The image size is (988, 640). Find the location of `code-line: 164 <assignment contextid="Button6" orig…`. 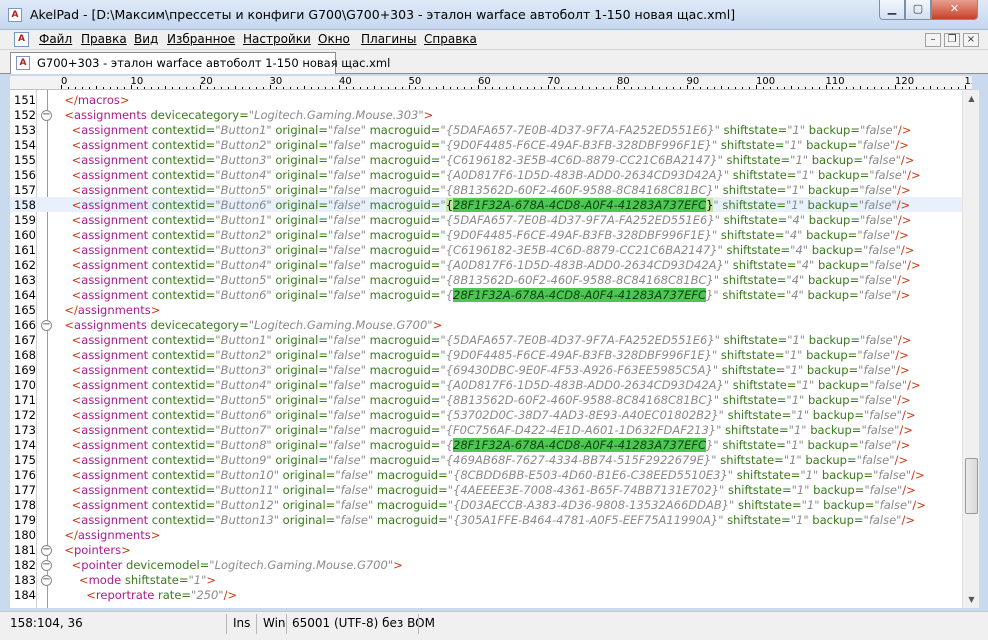

code-line: 164 <assignment contextid="Button6" orig… is located at coordinates (486, 294).